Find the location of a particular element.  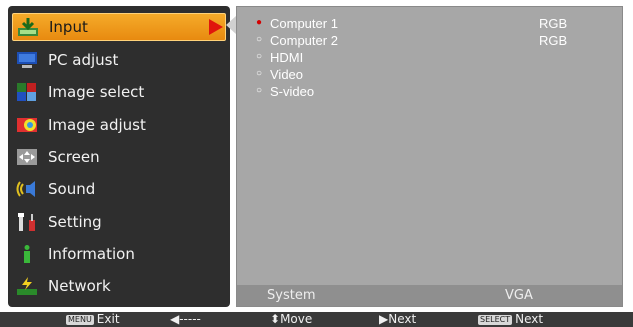

input-option-s-video: ○ S-video is located at coordinates (436, 92).